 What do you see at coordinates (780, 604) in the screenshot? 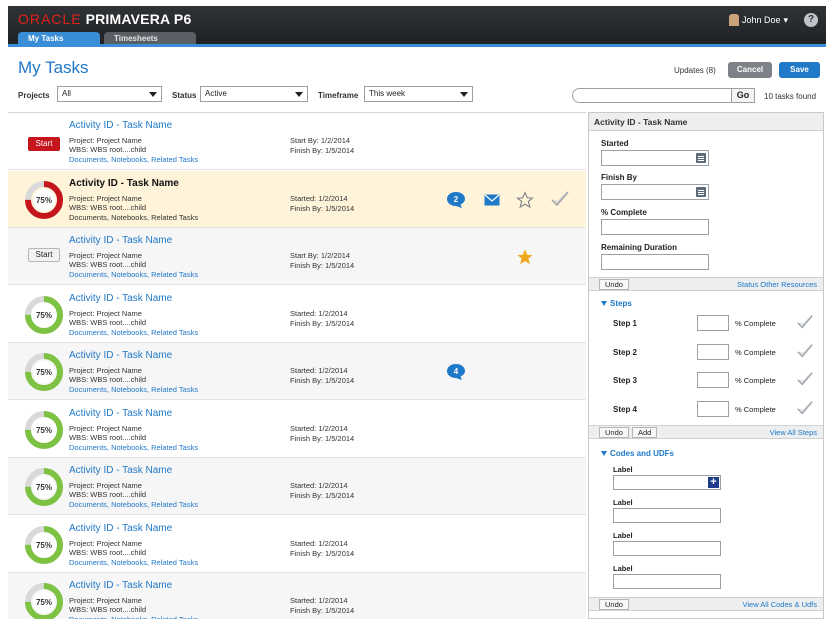
I see `view-all-codes-link: View All Codes & Udfs` at bounding box center [780, 604].